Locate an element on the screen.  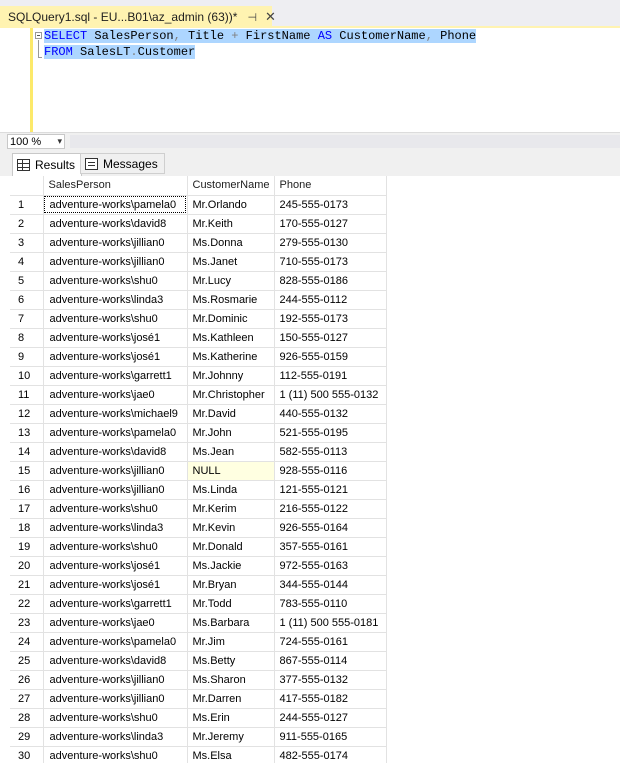
phone-cell: 521-555-0195 is located at coordinates (330, 433).